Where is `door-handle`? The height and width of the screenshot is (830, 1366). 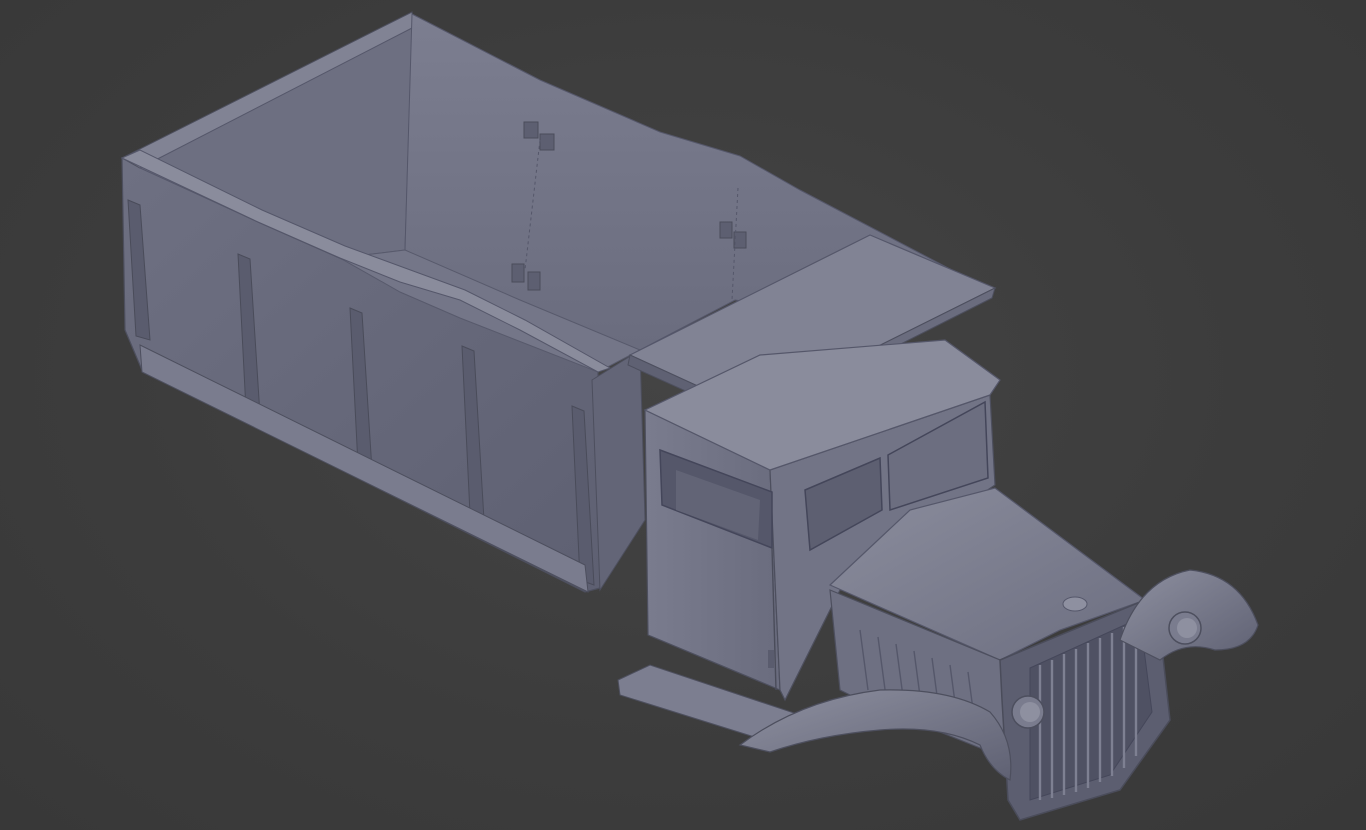
door-handle is located at coordinates (771, 659).